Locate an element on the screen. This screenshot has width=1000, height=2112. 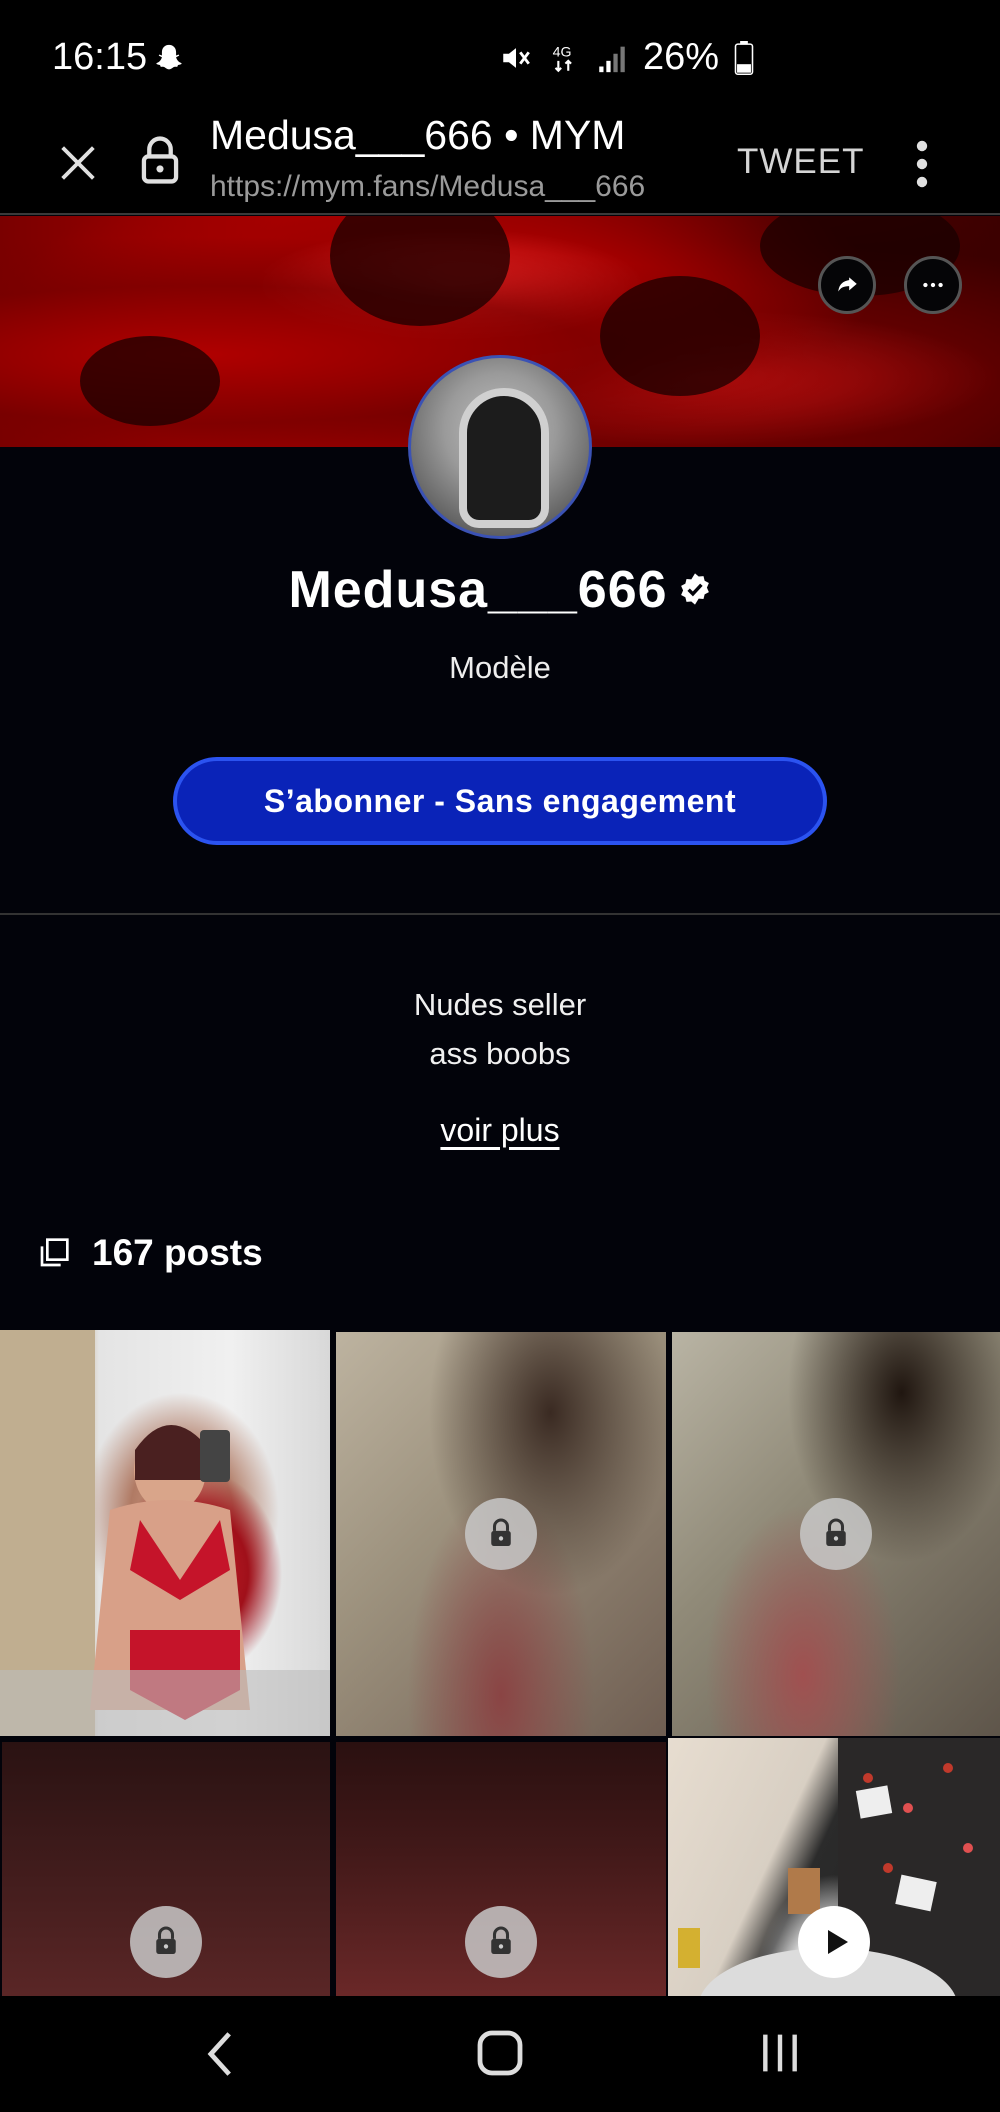
system-navigation-bar is located at coordinates (500, 2054).